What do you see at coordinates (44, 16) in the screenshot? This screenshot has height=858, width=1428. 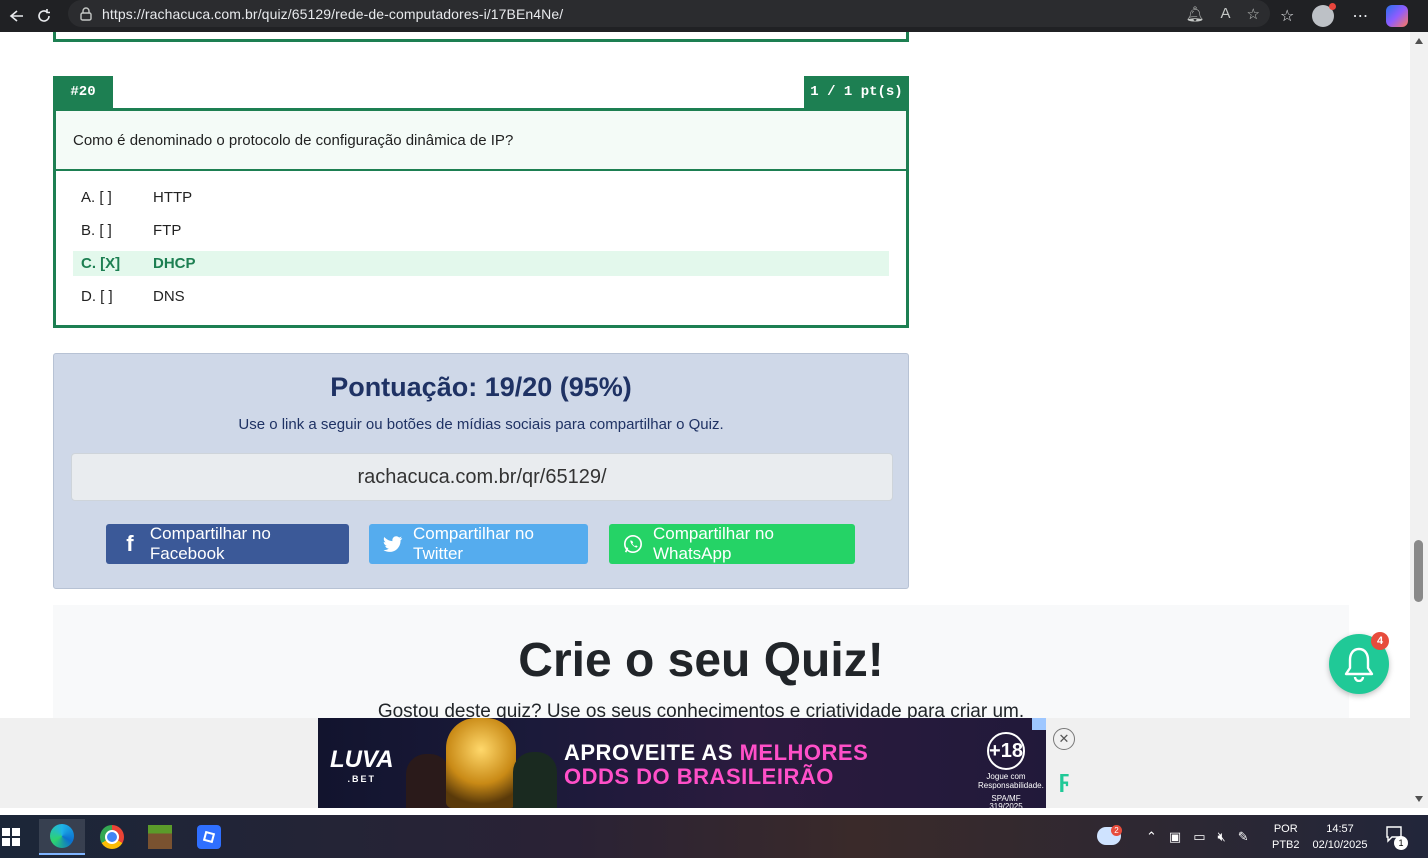 I see `refresh-icon` at bounding box center [44, 16].